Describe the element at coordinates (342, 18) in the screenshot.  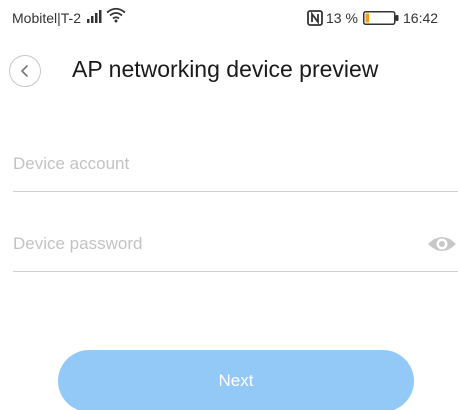
I see `battery-percent: 13 %` at that location.